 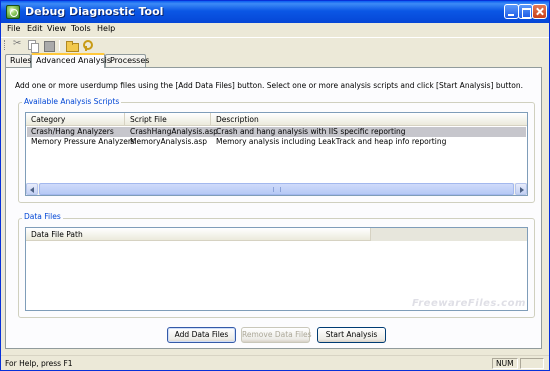 I want to click on data-files-list-header: Data File Path, so click(x=276, y=234).